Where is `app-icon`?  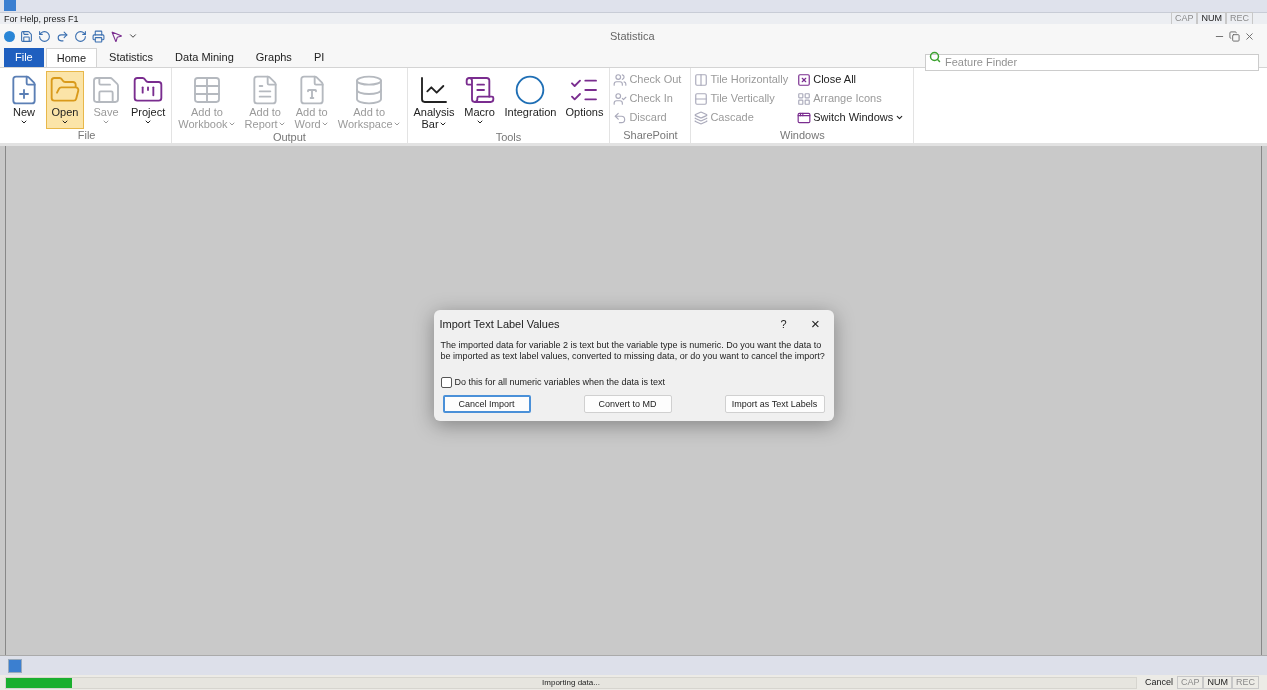
app-icon is located at coordinates (15, 665).